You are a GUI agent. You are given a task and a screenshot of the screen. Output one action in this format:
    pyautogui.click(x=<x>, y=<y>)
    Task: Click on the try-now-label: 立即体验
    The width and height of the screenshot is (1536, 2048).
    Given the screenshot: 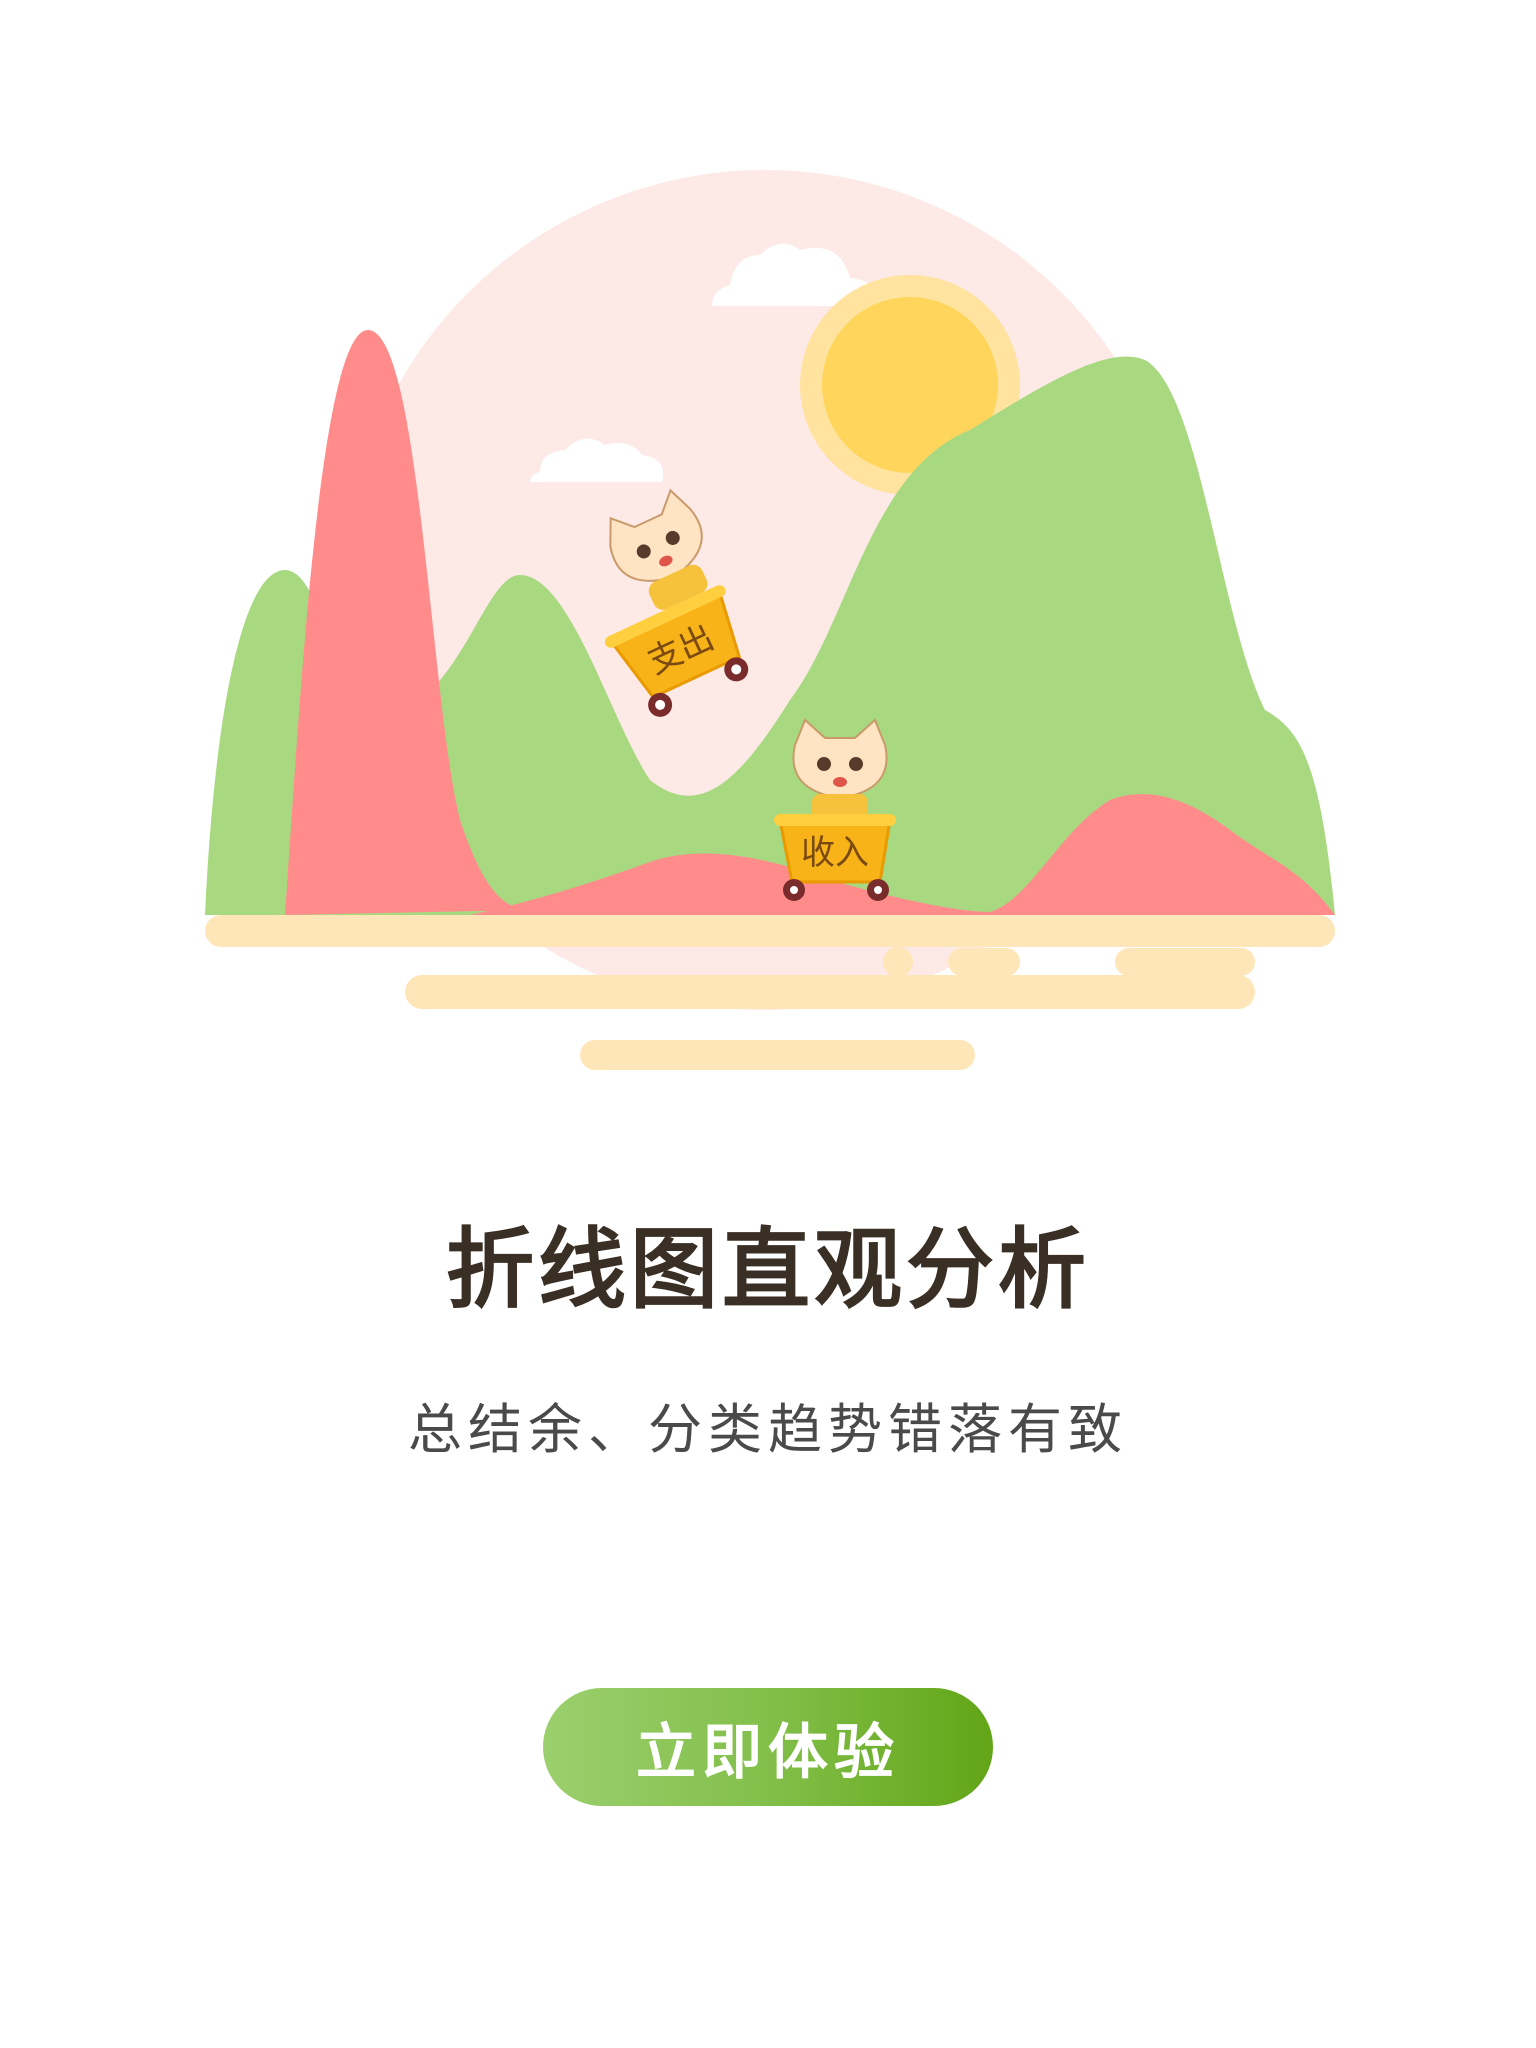 What is the action you would take?
    pyautogui.click(x=768, y=1752)
    